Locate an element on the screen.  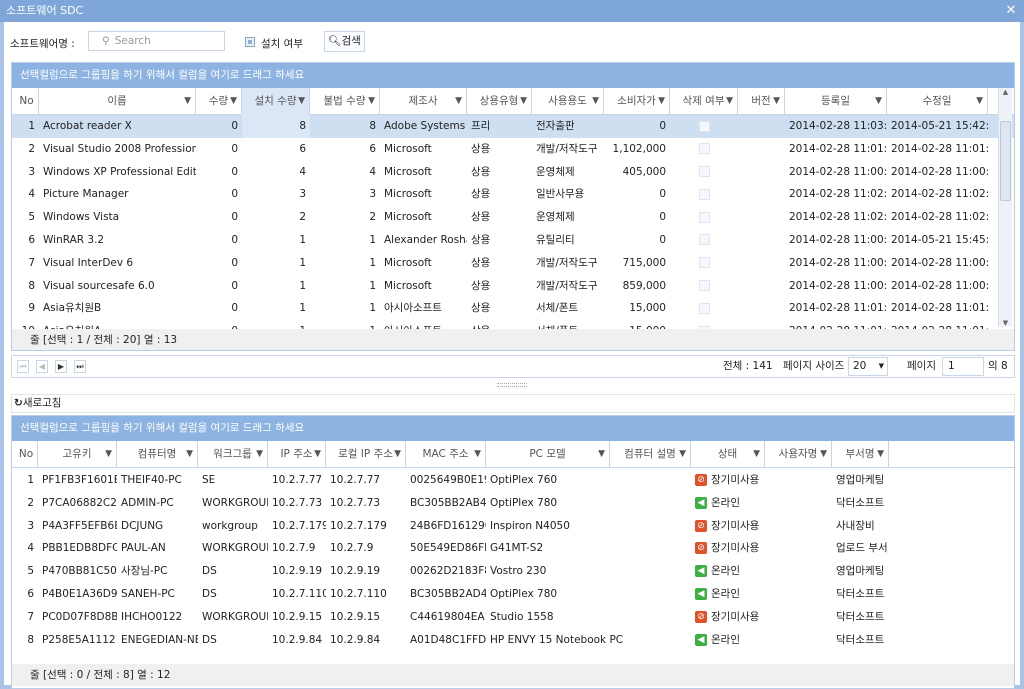
column-header-cell: 고유키 ▼ is located at coordinates (77, 454).